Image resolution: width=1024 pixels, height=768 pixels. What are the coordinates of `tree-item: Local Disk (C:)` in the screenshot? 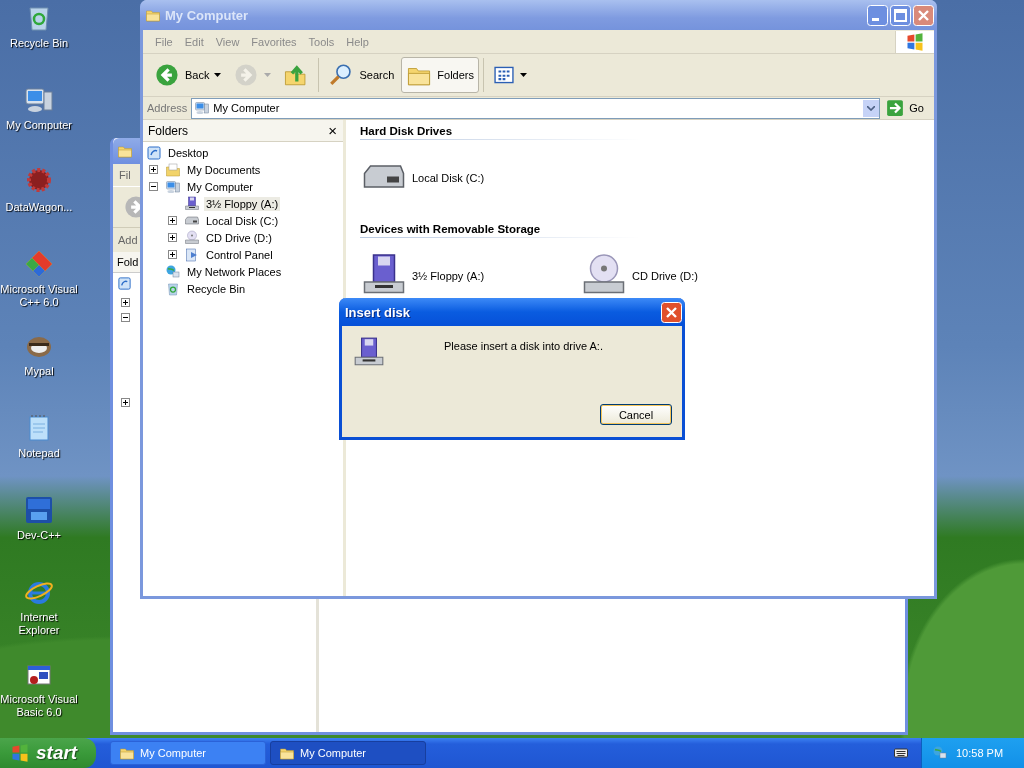 It's located at (242, 220).